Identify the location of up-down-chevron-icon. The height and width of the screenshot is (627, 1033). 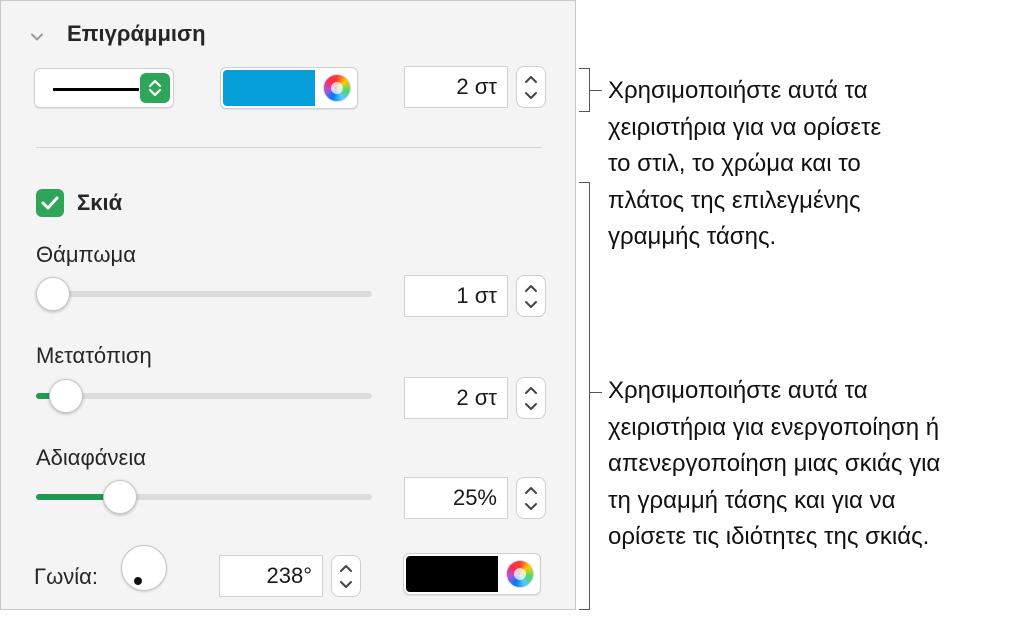
(155, 88).